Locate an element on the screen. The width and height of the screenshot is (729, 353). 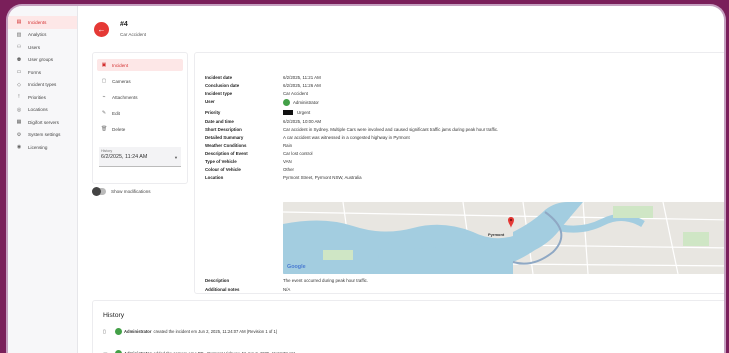
show-modifications-label: Show modifications is located at coordinates (131, 191).